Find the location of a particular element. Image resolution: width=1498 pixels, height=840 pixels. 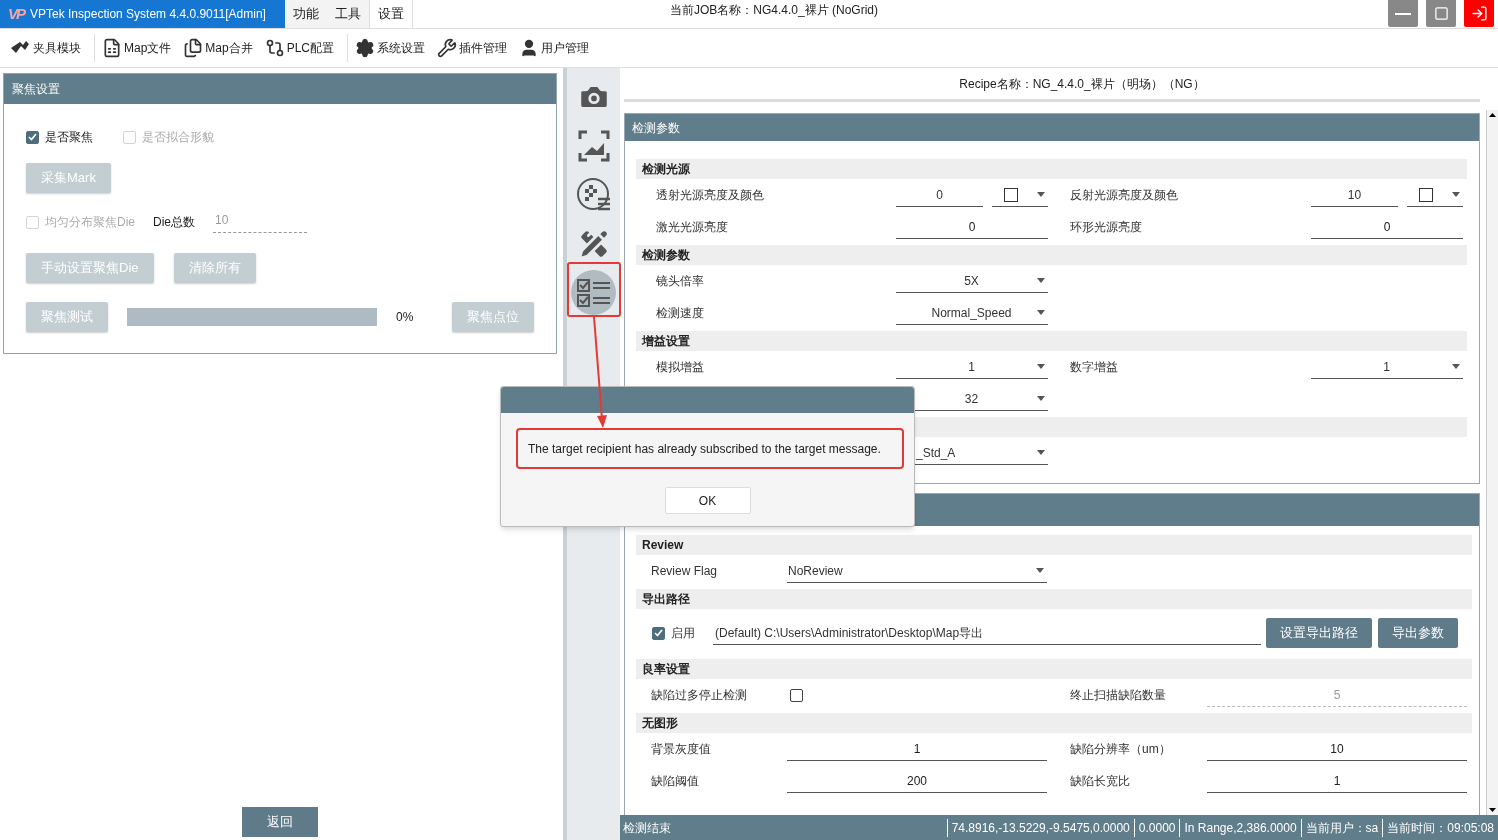

return-button: 返回 is located at coordinates (280, 822).